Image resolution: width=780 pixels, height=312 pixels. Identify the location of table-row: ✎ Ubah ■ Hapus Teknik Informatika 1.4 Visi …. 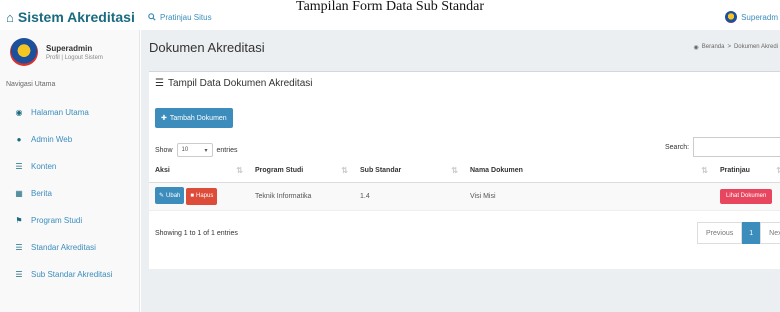
(464, 196).